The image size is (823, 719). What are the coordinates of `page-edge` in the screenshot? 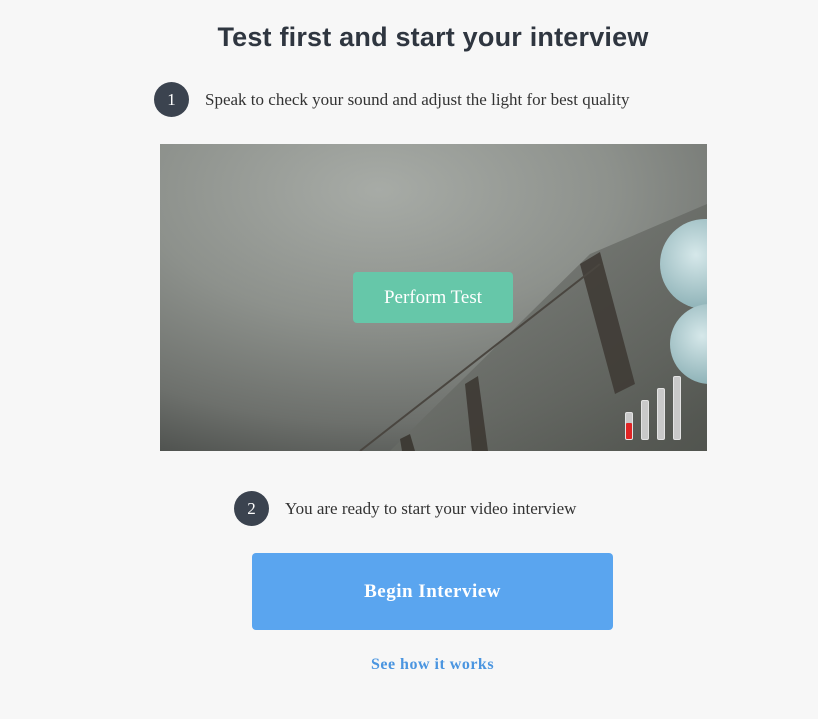 It's located at (820, 359).